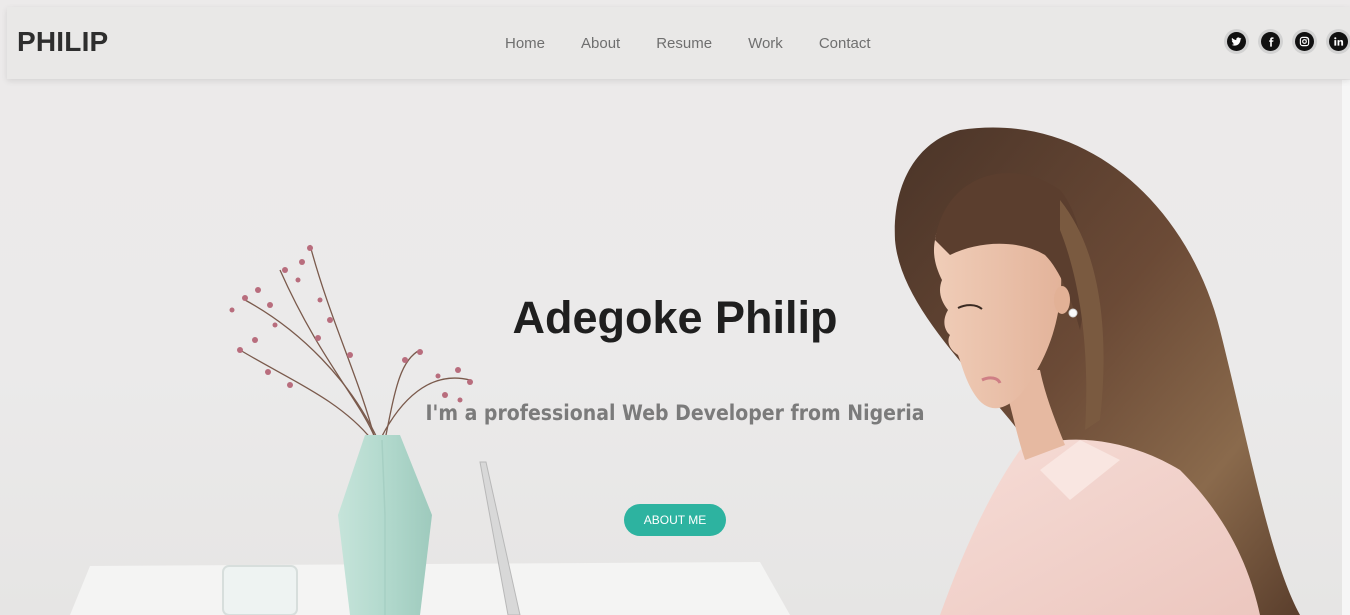 This screenshot has width=1350, height=615. I want to click on linkedin-link, so click(1338, 41).